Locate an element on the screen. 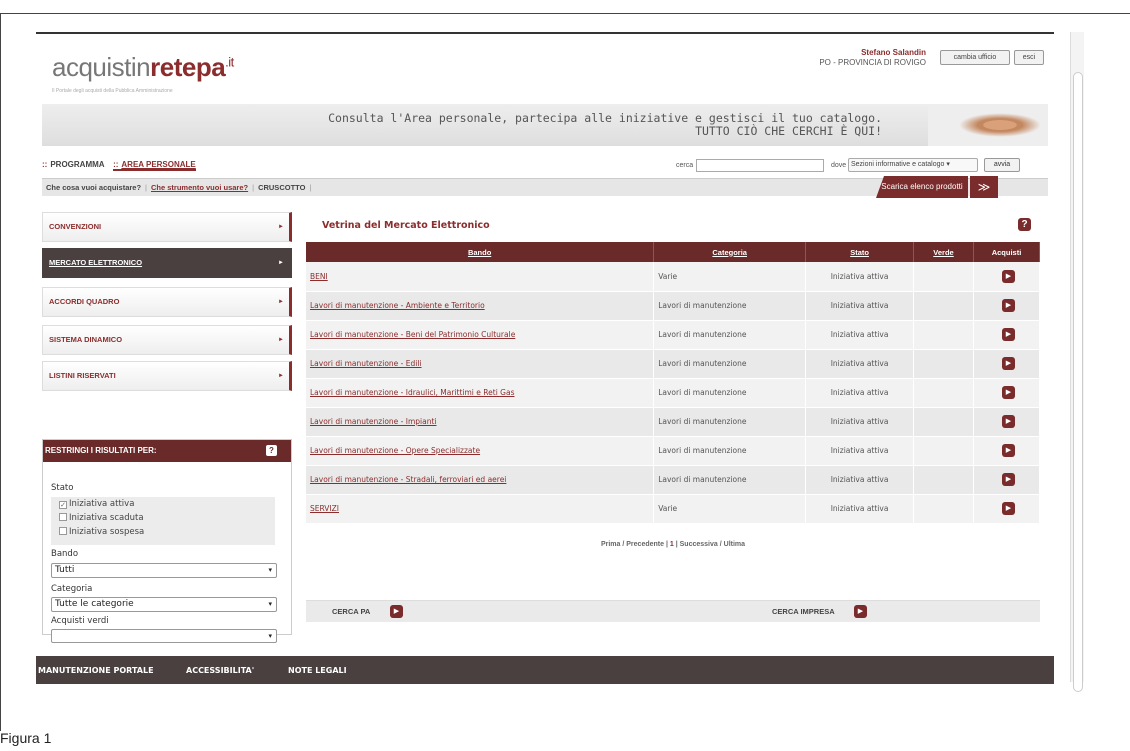  option-label: Iniziativa attiva is located at coordinates (102, 504).